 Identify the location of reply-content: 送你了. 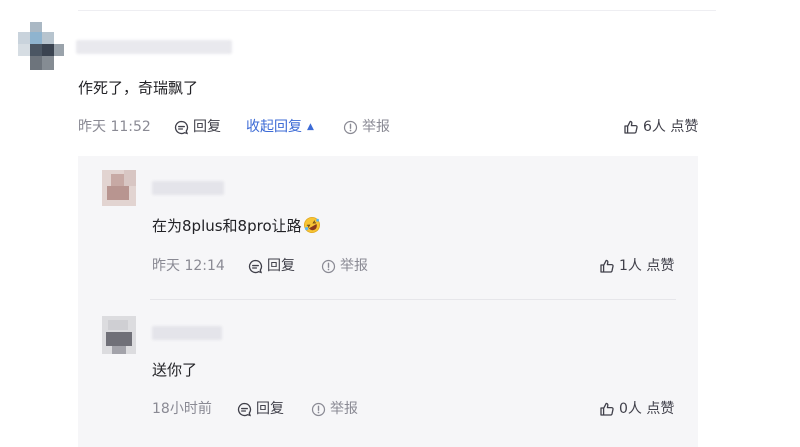
(175, 370).